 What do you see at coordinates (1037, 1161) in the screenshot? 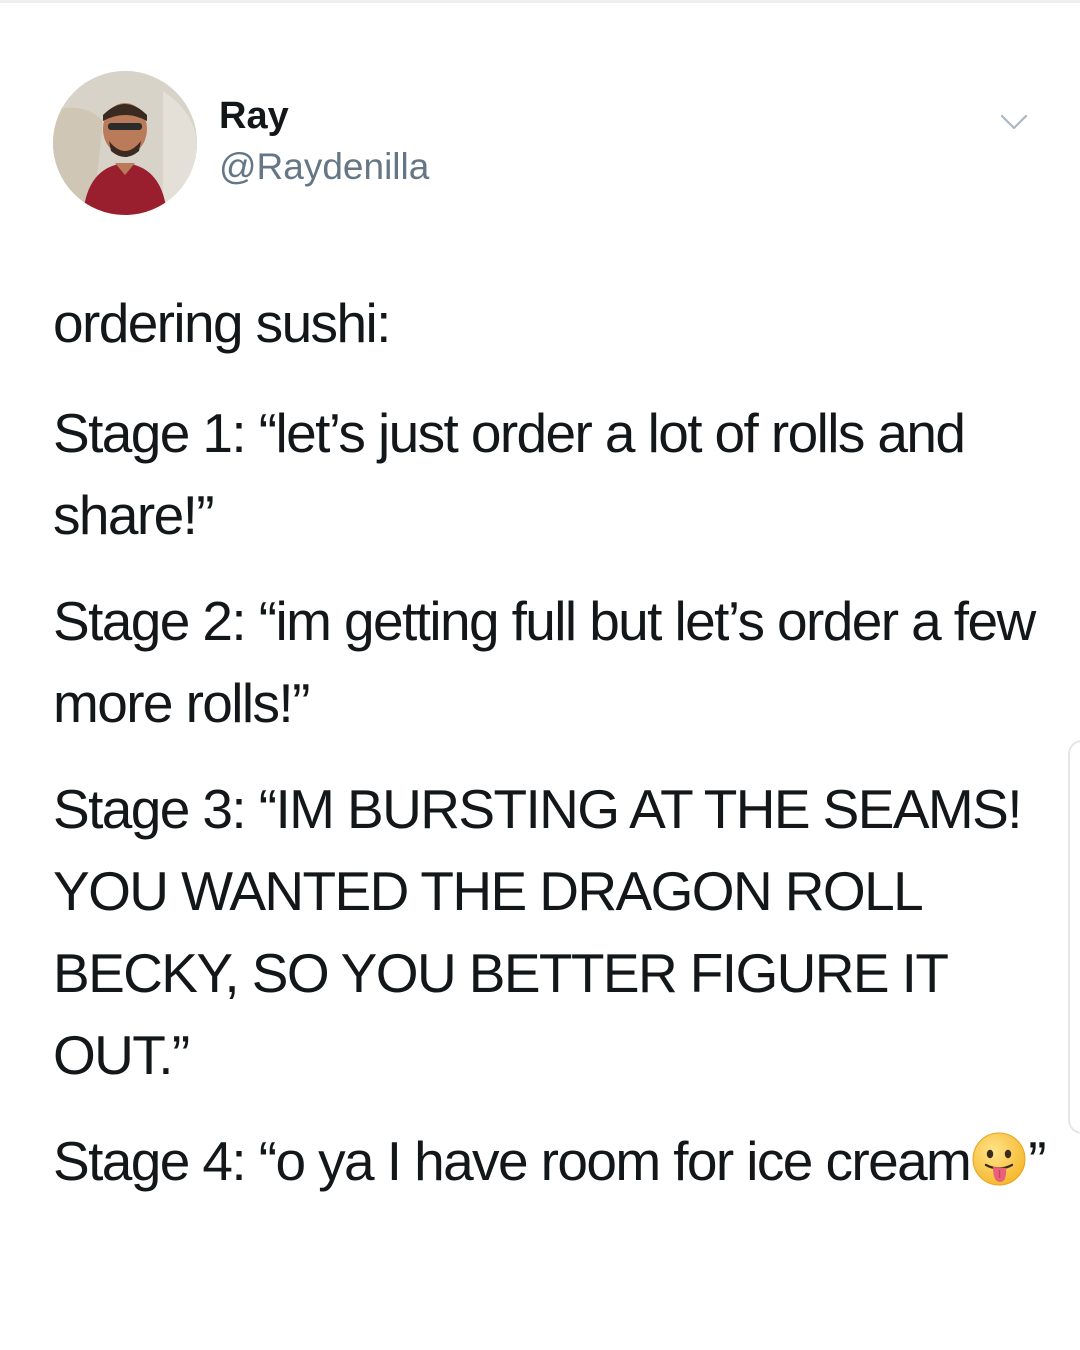
I see `closing-quote: ”` at bounding box center [1037, 1161].